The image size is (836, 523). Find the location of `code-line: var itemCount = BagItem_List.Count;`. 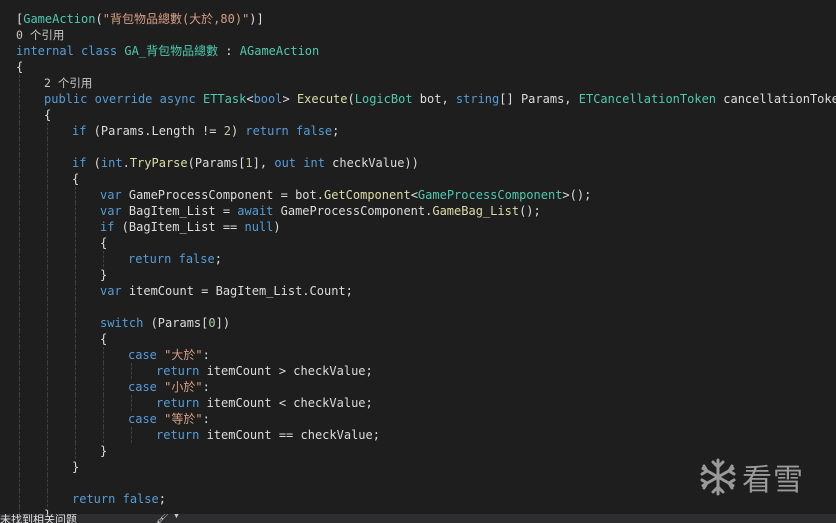

code-line: var itemCount = BagItem_List.Count; is located at coordinates (176, 291).